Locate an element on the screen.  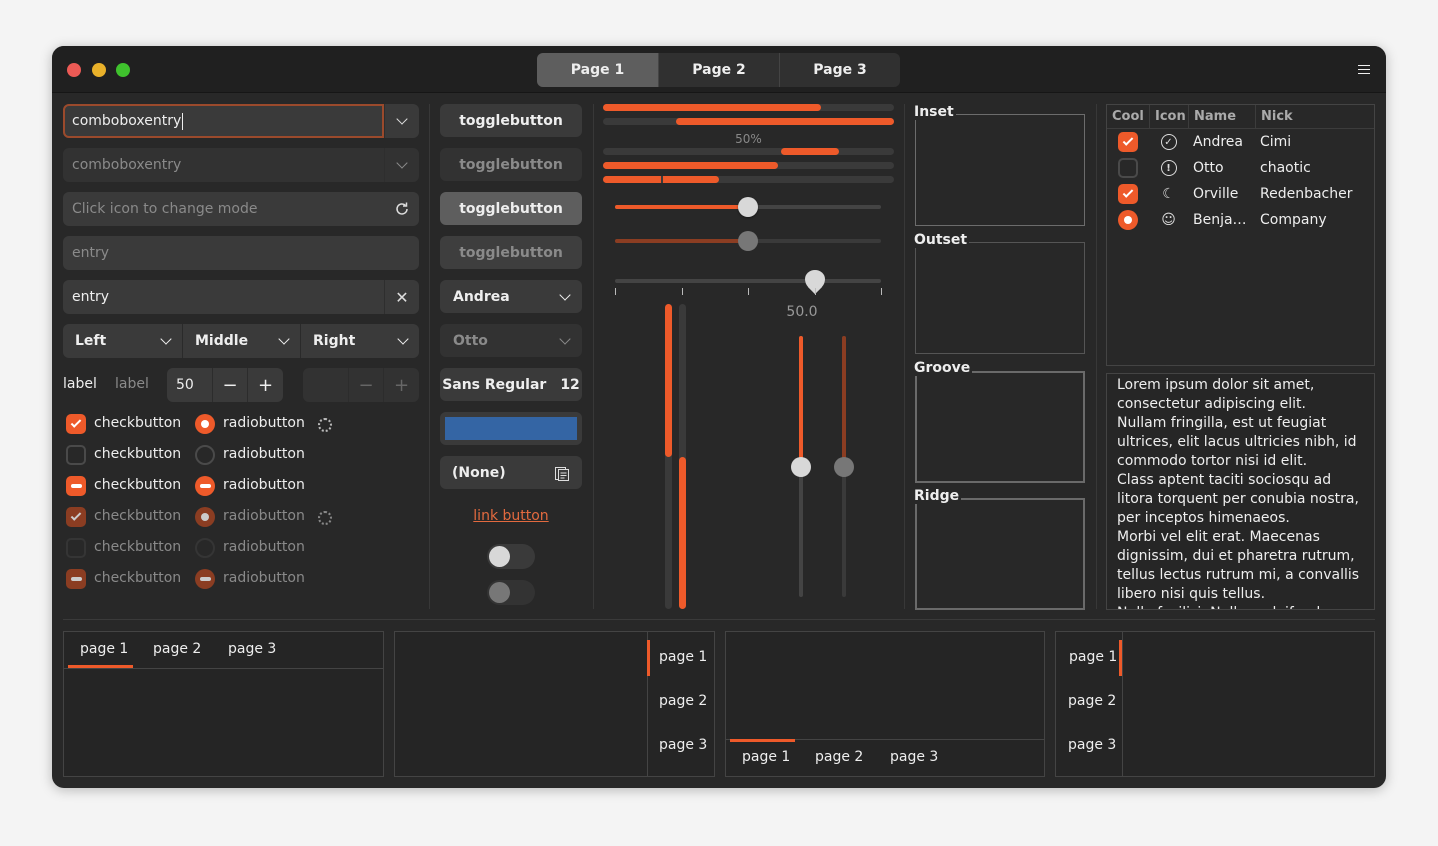
notebook-left-tab-1: page 1 is located at coordinates (1093, 657).